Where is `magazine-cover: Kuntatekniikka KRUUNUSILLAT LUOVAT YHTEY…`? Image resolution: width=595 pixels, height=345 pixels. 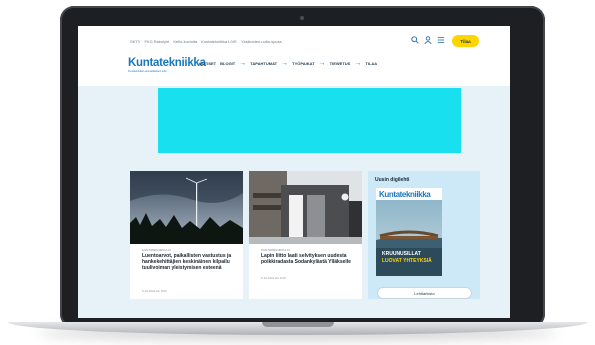 magazine-cover: Kuntatekniikka KRUUNUSILLAT LUOVAT YHTEY… is located at coordinates (409, 232).